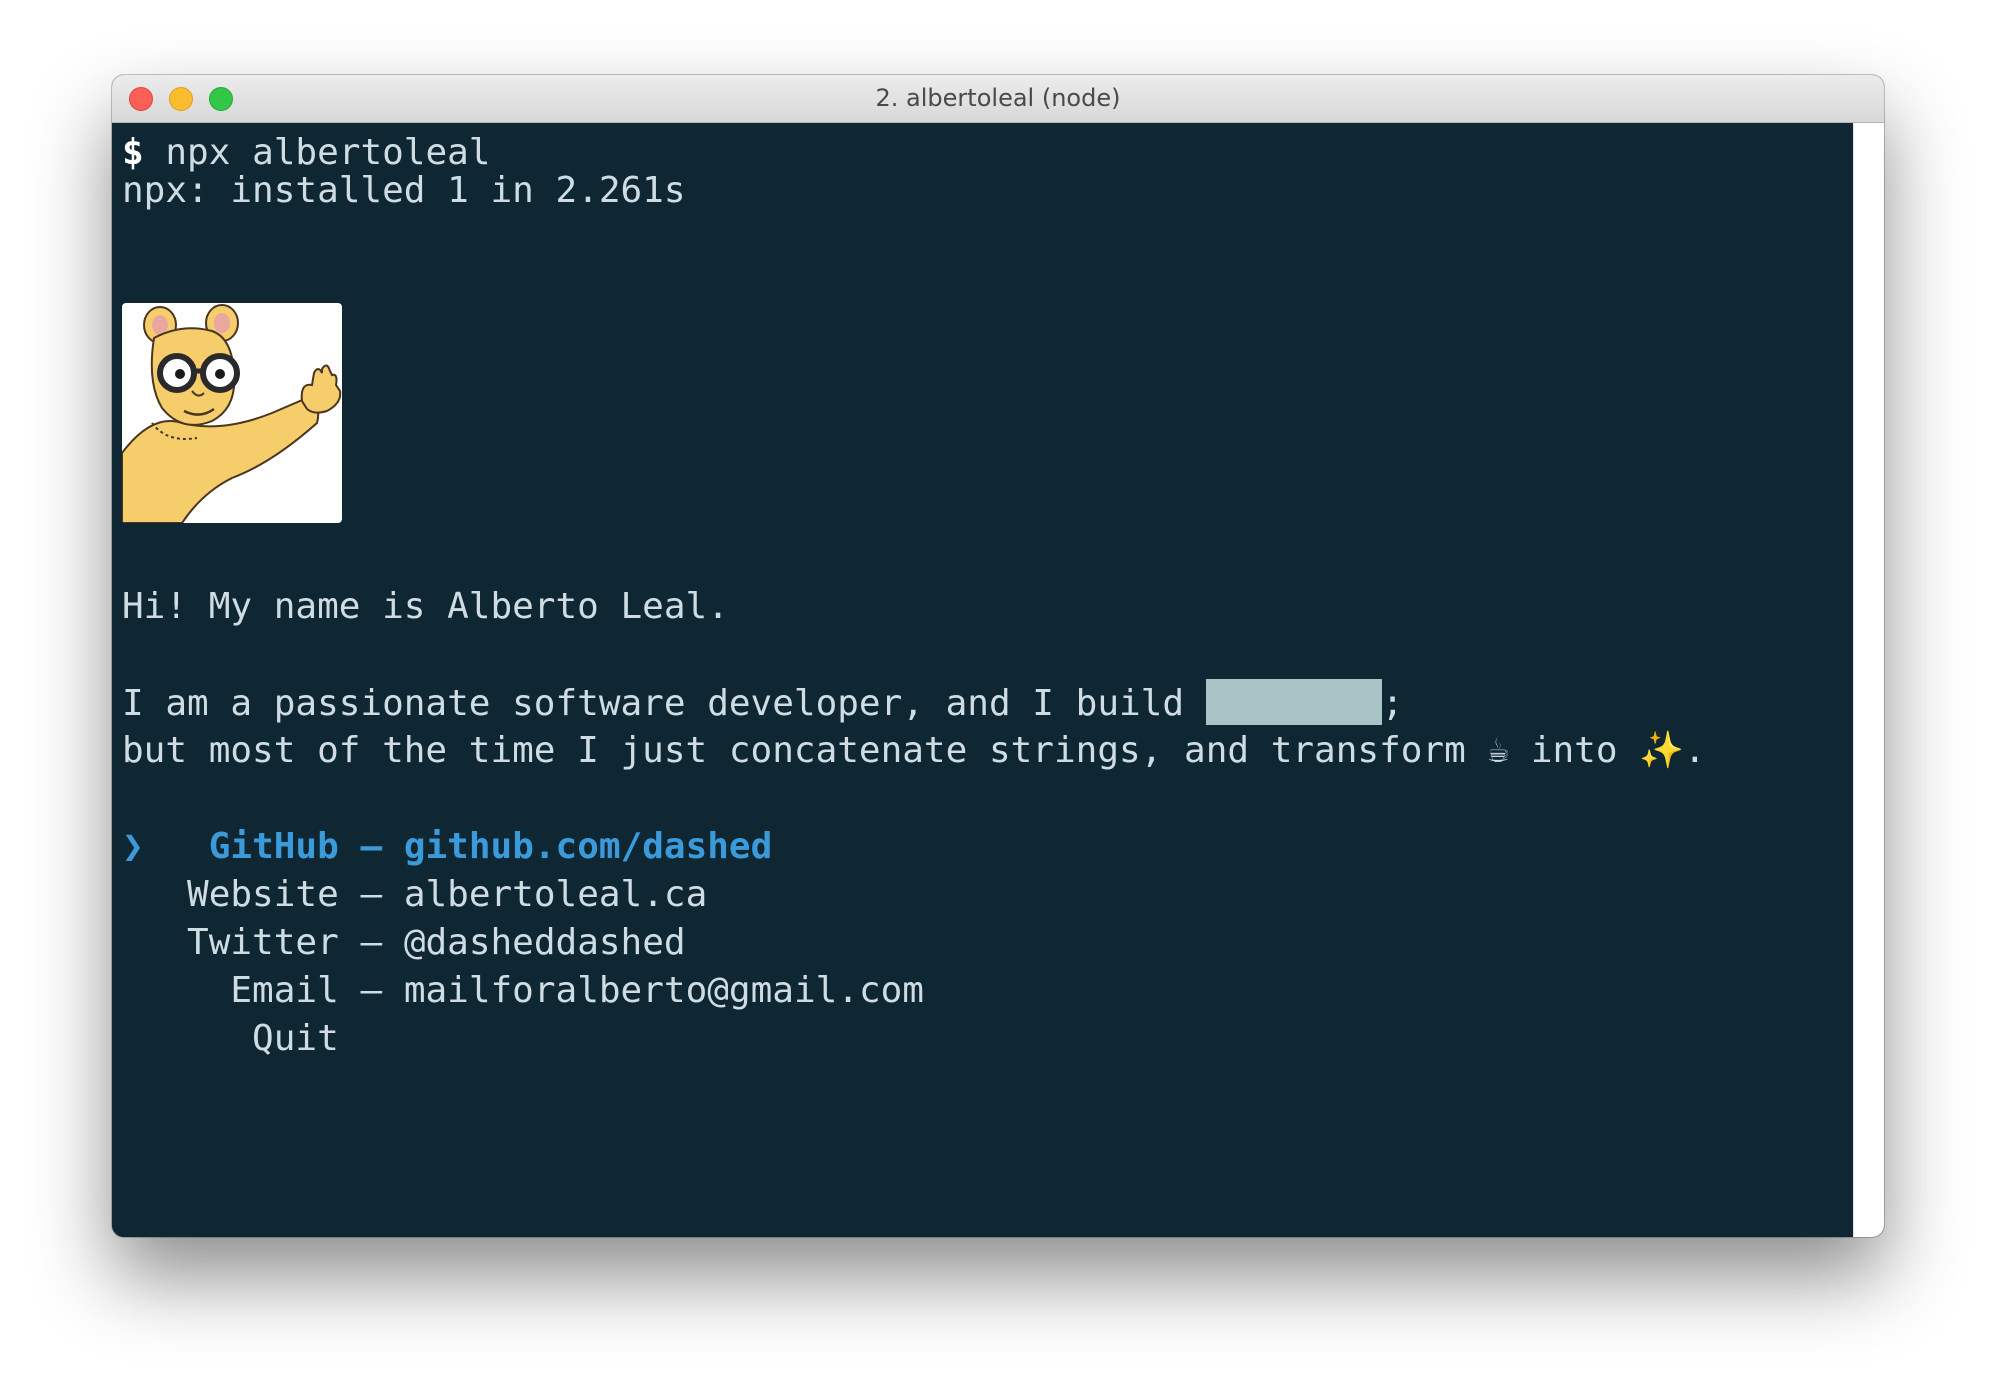 The width and height of the screenshot is (1990, 1382). I want to click on menu-item-quit: Quit, so click(230, 1039).